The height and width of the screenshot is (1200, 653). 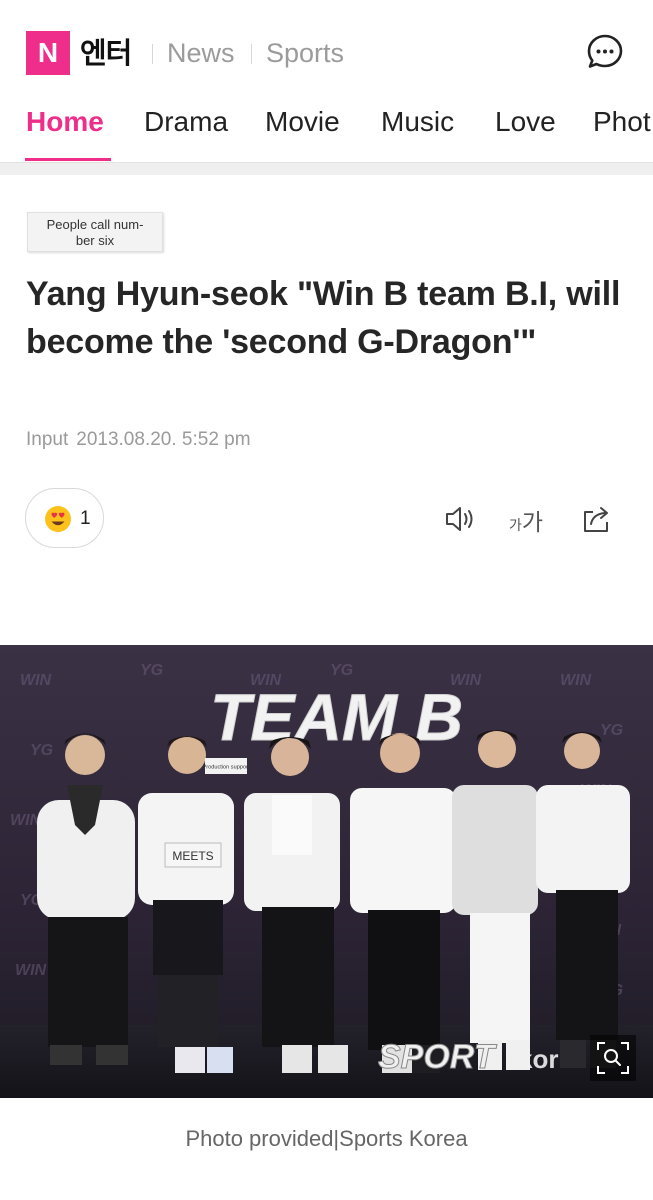 I want to click on news-link: News, so click(x=201, y=53).